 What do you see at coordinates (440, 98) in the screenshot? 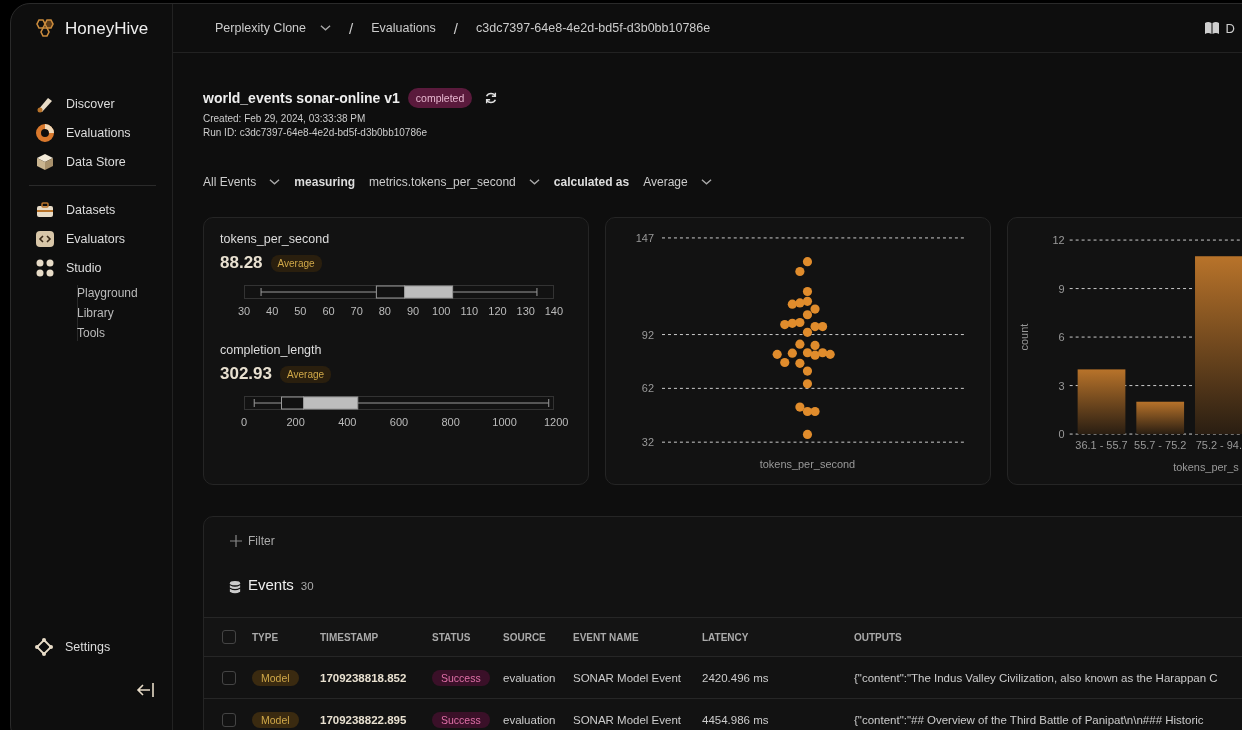
I see `status-badge: completed` at bounding box center [440, 98].